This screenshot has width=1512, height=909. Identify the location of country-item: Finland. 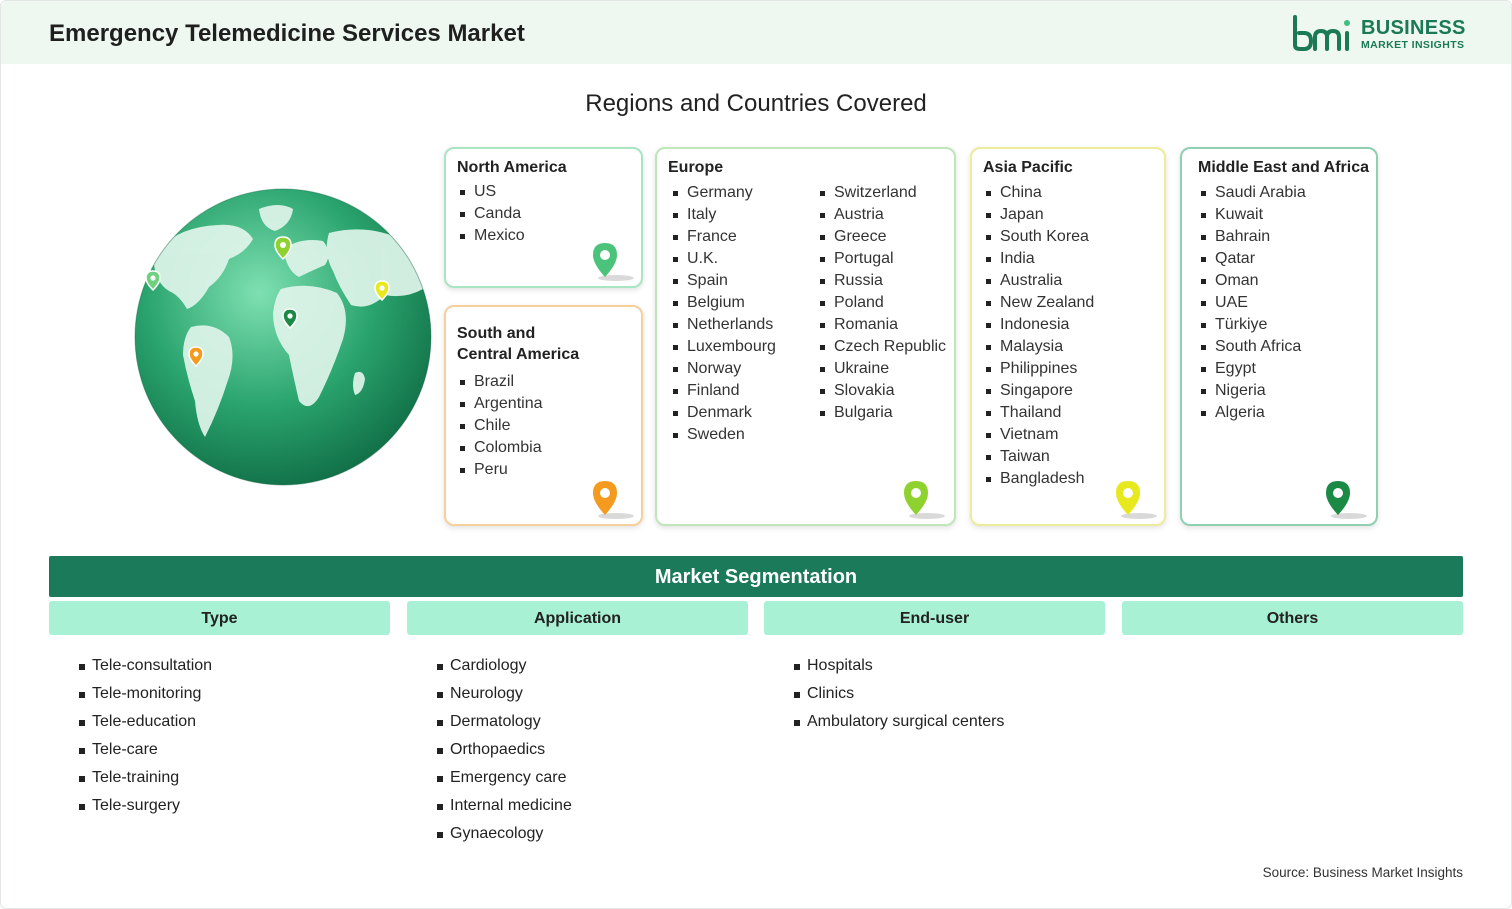
(723, 391).